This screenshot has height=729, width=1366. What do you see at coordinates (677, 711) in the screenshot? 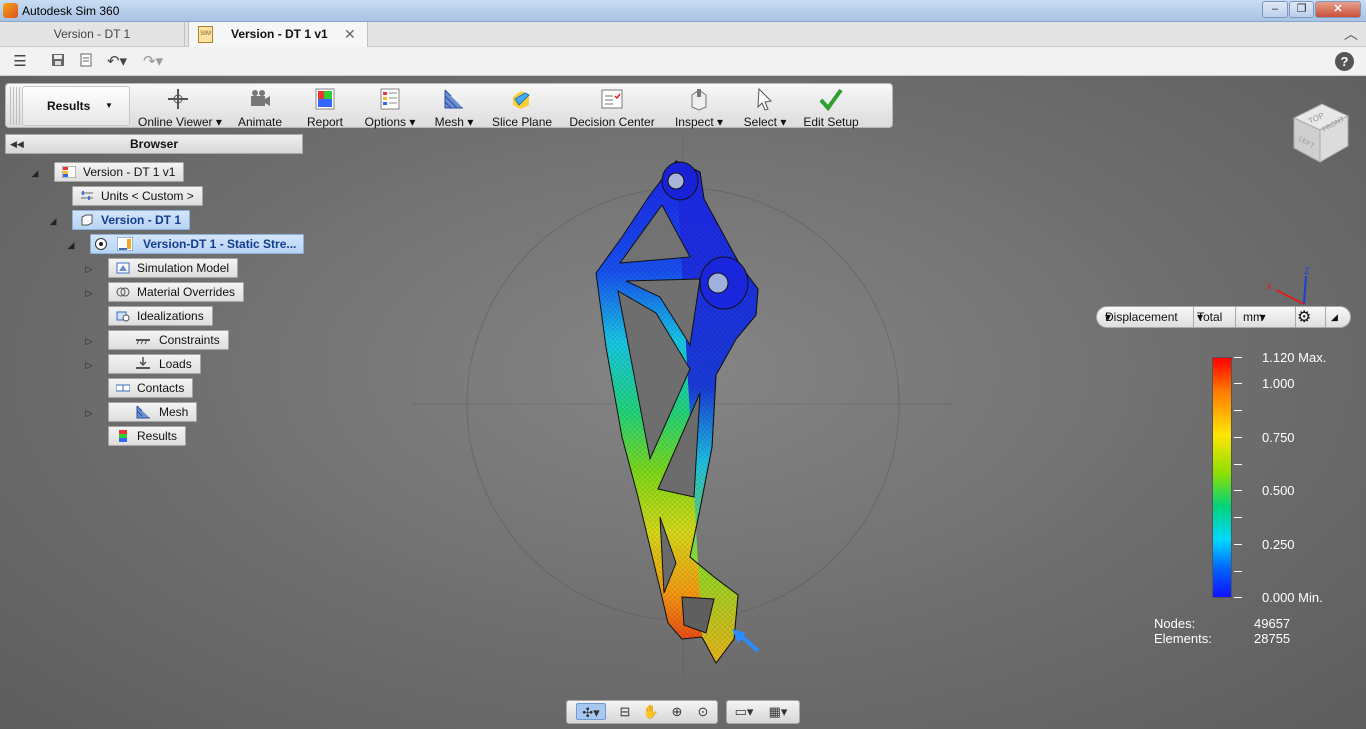
I see `zoom-icon: ⊕` at bounding box center [677, 711].